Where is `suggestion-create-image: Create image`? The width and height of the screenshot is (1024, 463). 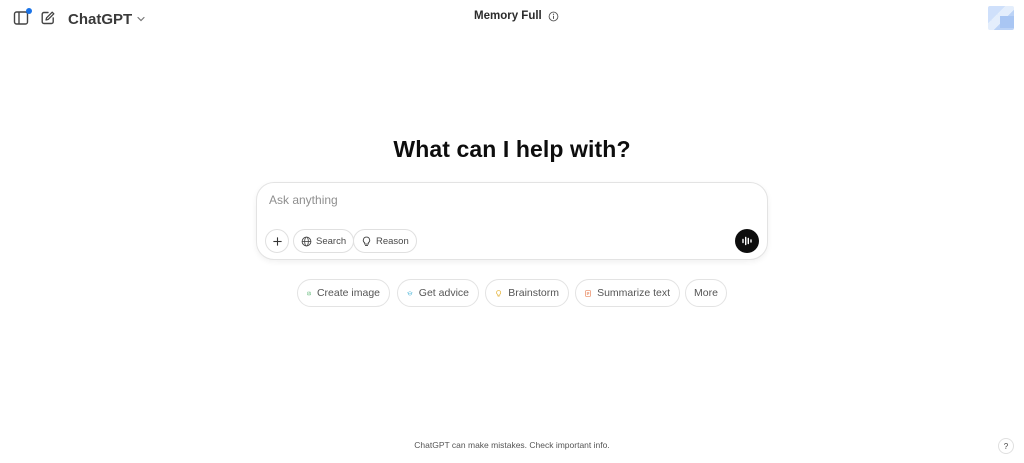
suggestion-create-image: Create image is located at coordinates (343, 293).